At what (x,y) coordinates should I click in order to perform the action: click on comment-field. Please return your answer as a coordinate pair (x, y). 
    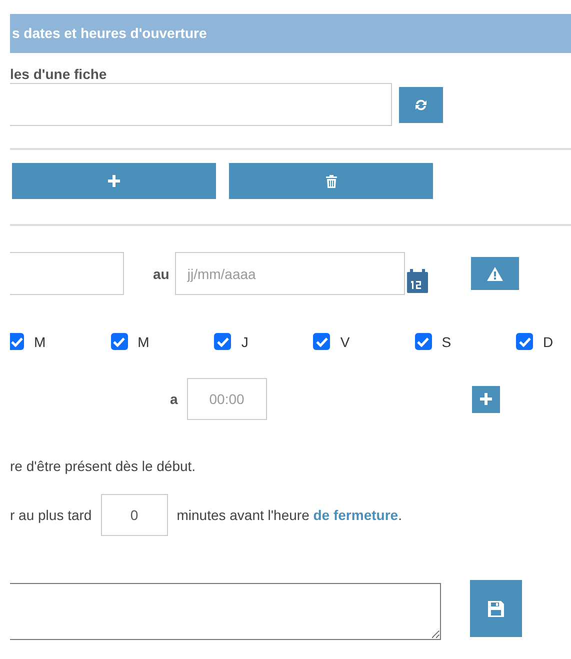
    Looking at the image, I should click on (225, 611).